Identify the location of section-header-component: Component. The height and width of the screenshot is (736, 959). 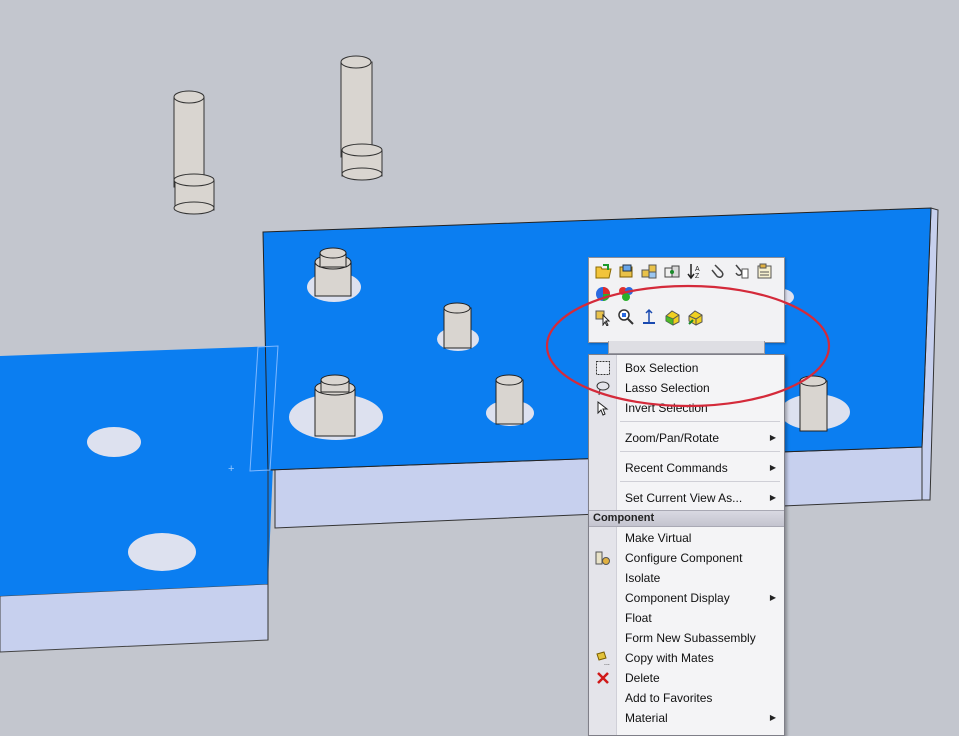
(686, 518).